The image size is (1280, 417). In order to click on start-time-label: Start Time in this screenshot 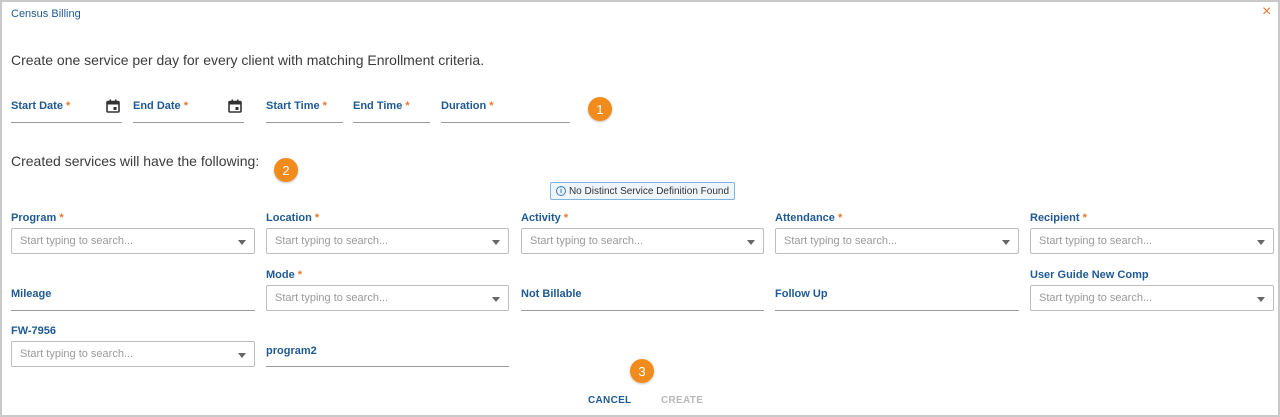, I will do `click(293, 106)`.